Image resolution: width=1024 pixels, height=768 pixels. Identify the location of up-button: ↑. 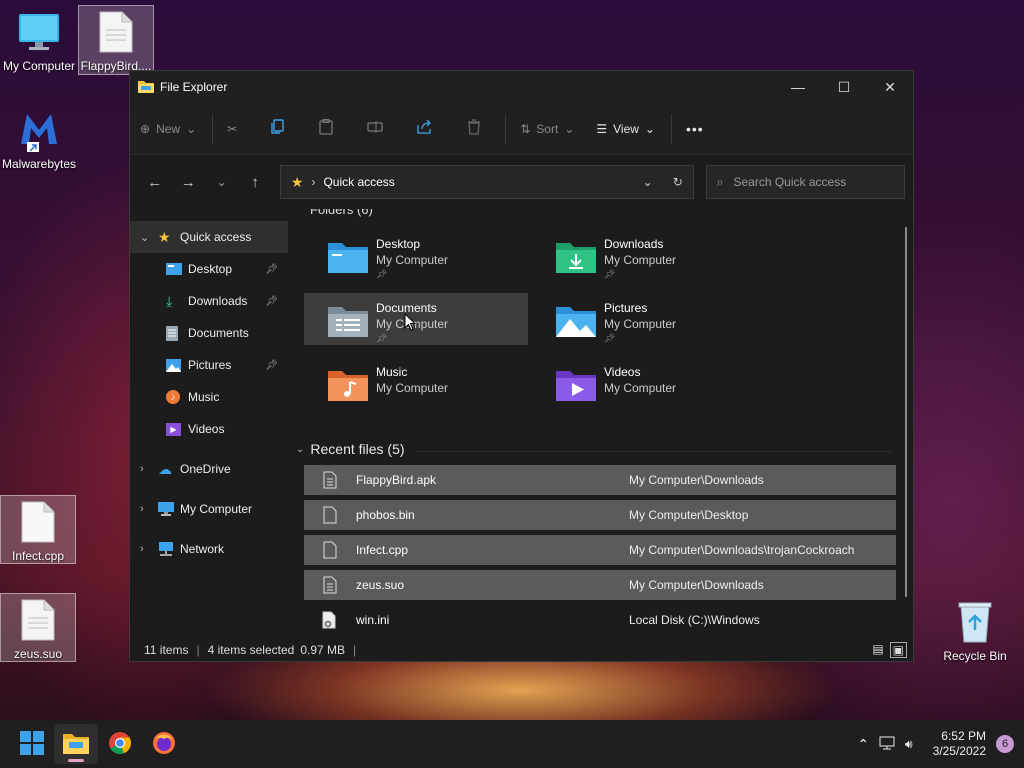
(254, 182).